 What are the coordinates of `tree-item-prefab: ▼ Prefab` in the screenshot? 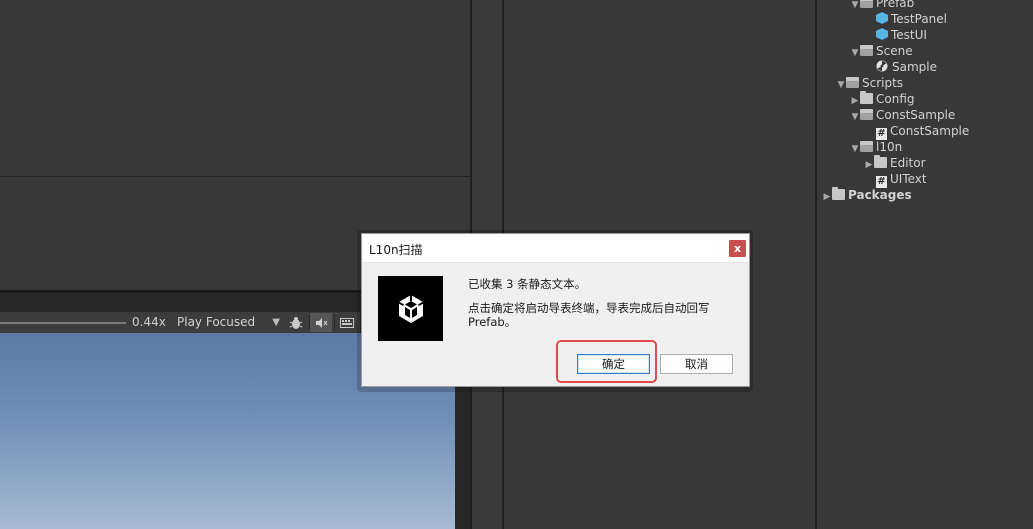 It's located at (882, 5).